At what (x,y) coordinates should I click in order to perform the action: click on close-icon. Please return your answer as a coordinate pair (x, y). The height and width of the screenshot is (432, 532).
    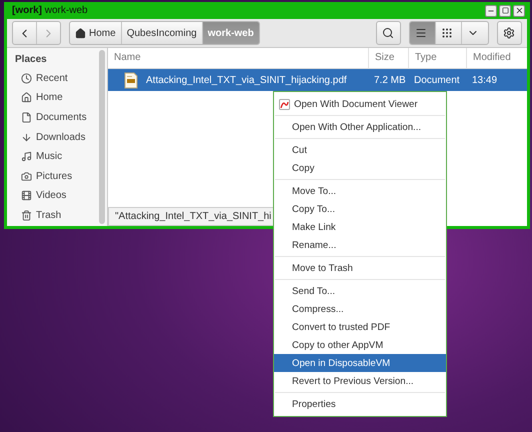
    Looking at the image, I should click on (519, 10).